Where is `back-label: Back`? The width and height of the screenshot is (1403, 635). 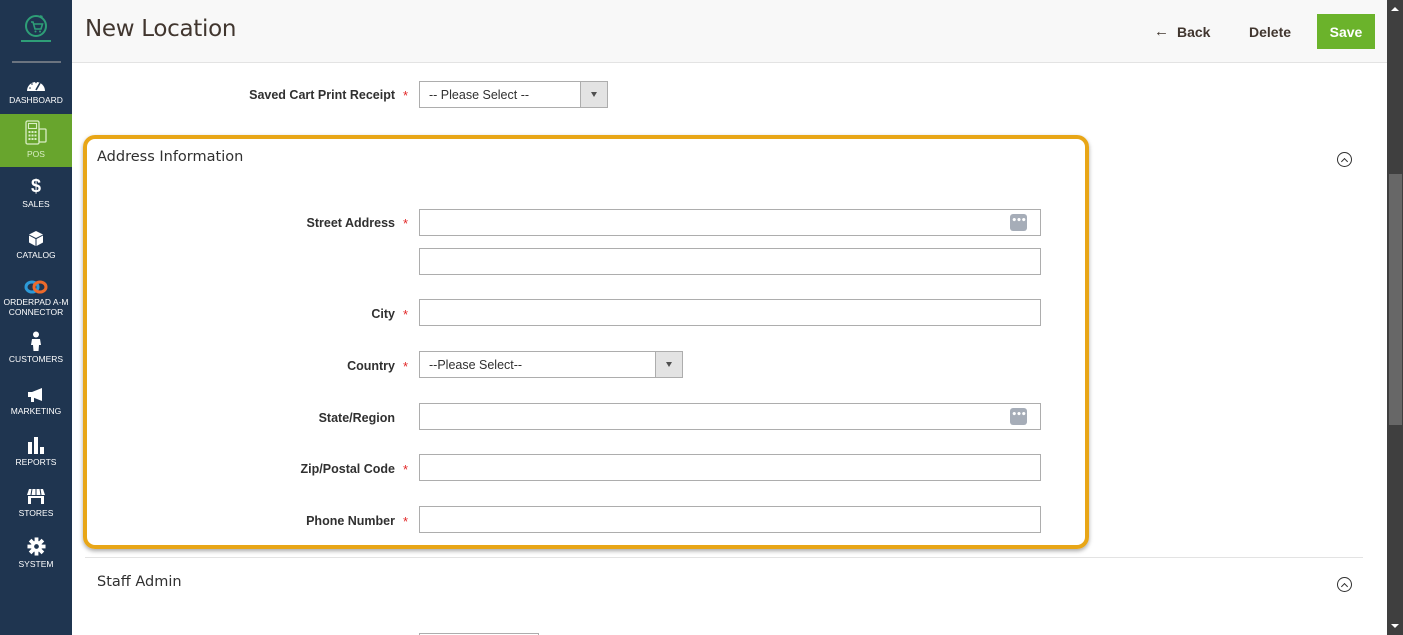 back-label: Back is located at coordinates (1194, 31).